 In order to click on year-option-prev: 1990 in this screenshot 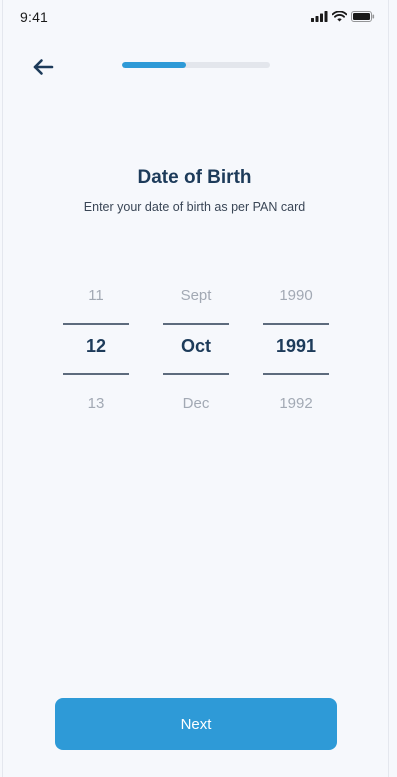, I will do `click(296, 295)`.